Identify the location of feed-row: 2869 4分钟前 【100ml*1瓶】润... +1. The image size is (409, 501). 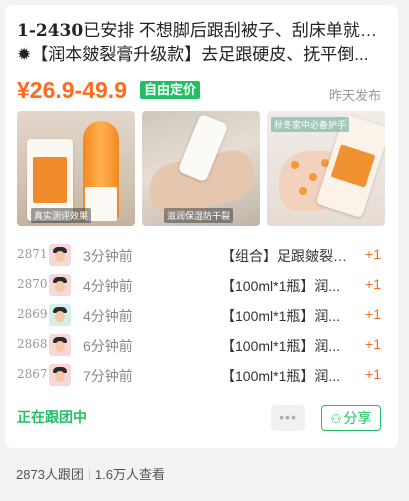
(202, 316).